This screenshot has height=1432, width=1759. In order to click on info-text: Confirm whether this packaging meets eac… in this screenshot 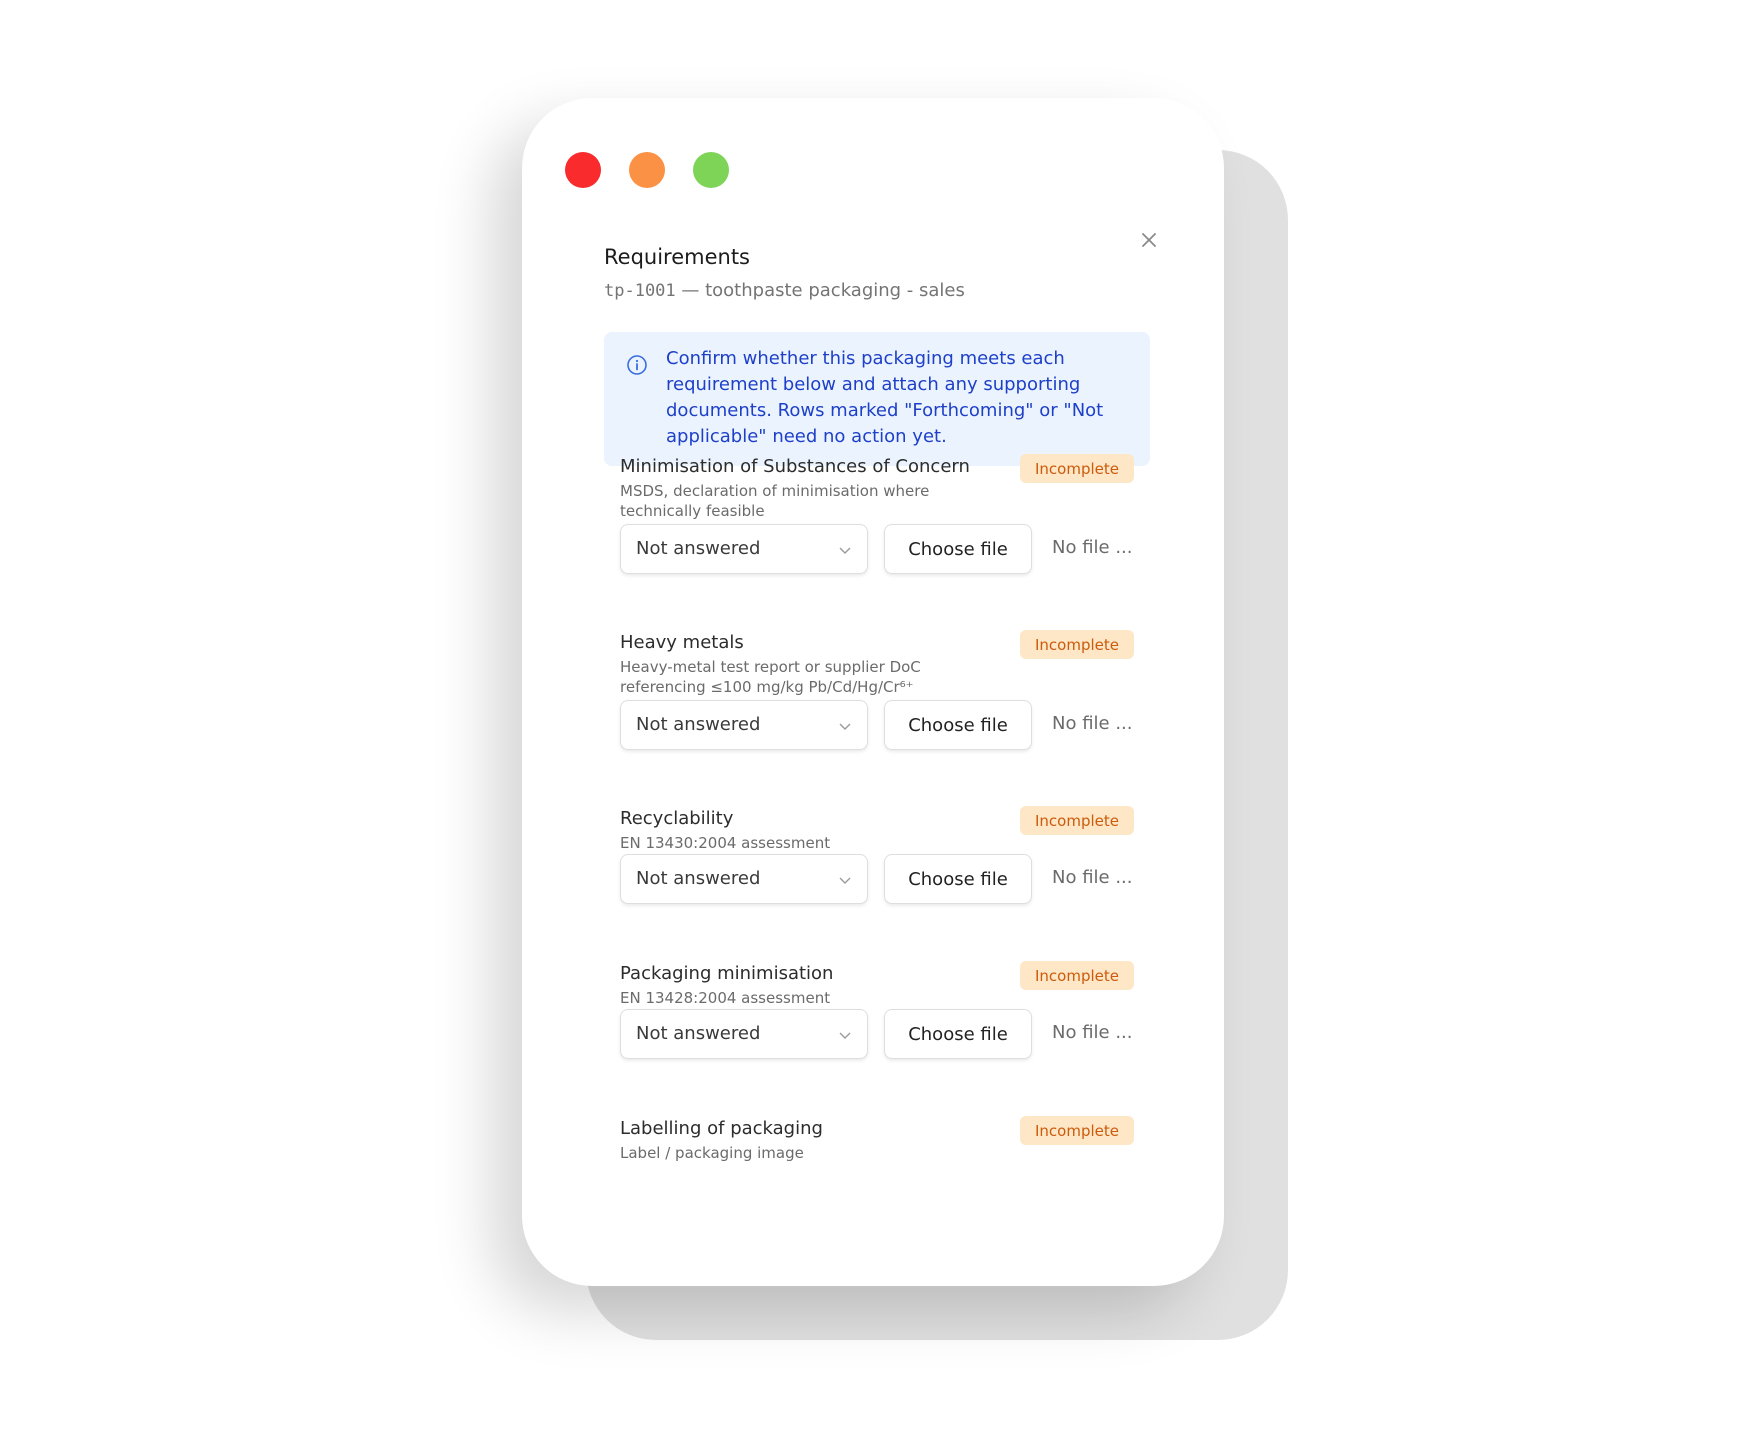, I will do `click(885, 397)`.